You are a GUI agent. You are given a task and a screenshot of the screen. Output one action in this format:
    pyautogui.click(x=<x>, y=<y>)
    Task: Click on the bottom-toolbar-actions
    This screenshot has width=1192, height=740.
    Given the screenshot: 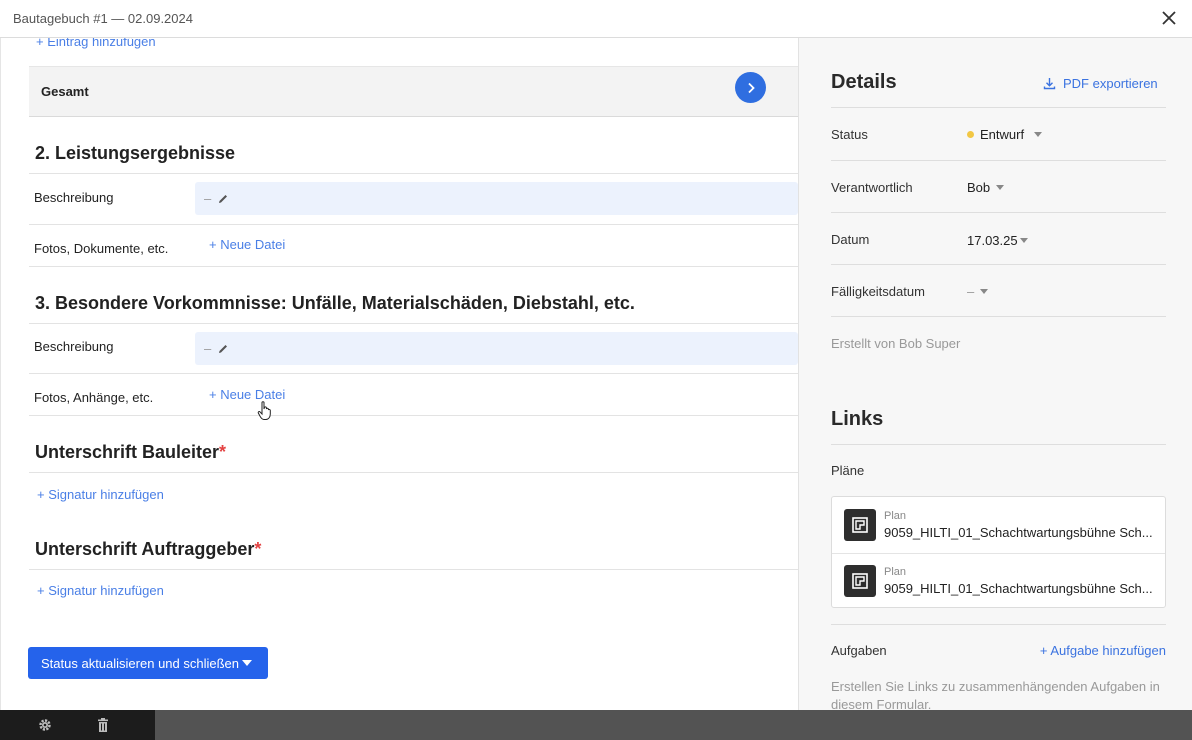 What is the action you would take?
    pyautogui.click(x=77, y=725)
    